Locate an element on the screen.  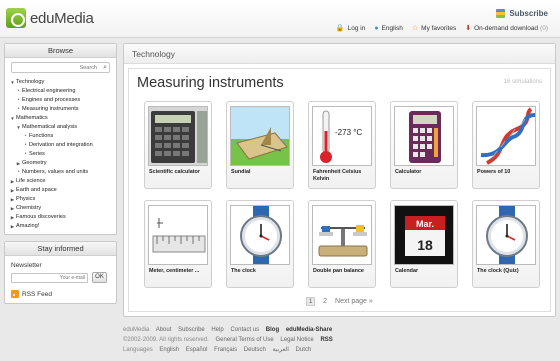
simulation-card: Powers of 10 is located at coordinates (506, 145).